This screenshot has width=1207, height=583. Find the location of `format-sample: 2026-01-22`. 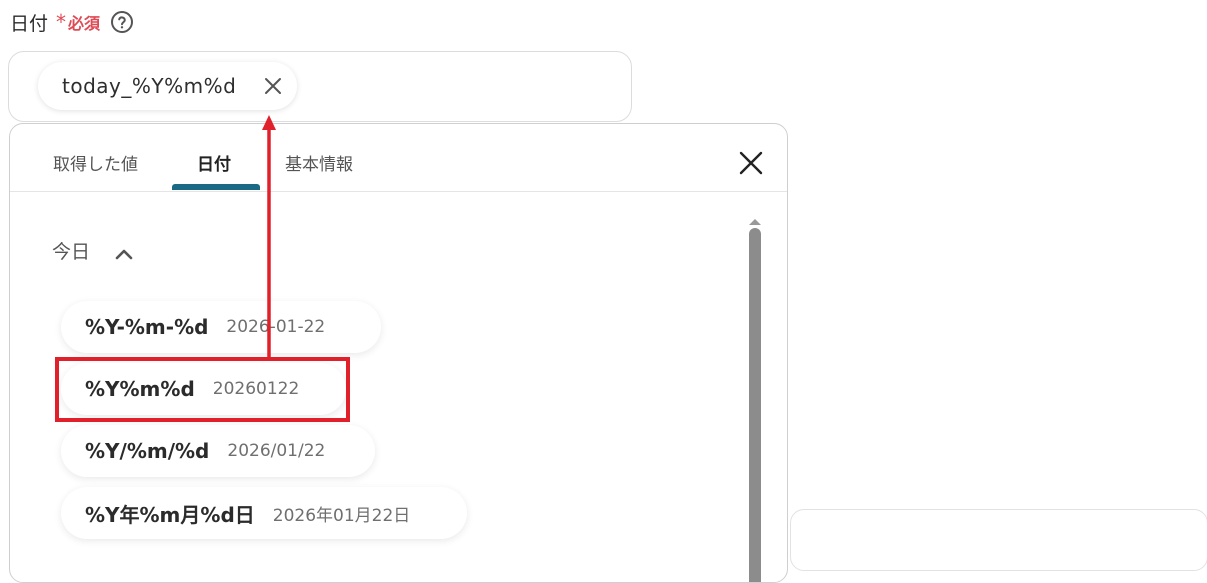

format-sample: 2026-01-22 is located at coordinates (276, 327).